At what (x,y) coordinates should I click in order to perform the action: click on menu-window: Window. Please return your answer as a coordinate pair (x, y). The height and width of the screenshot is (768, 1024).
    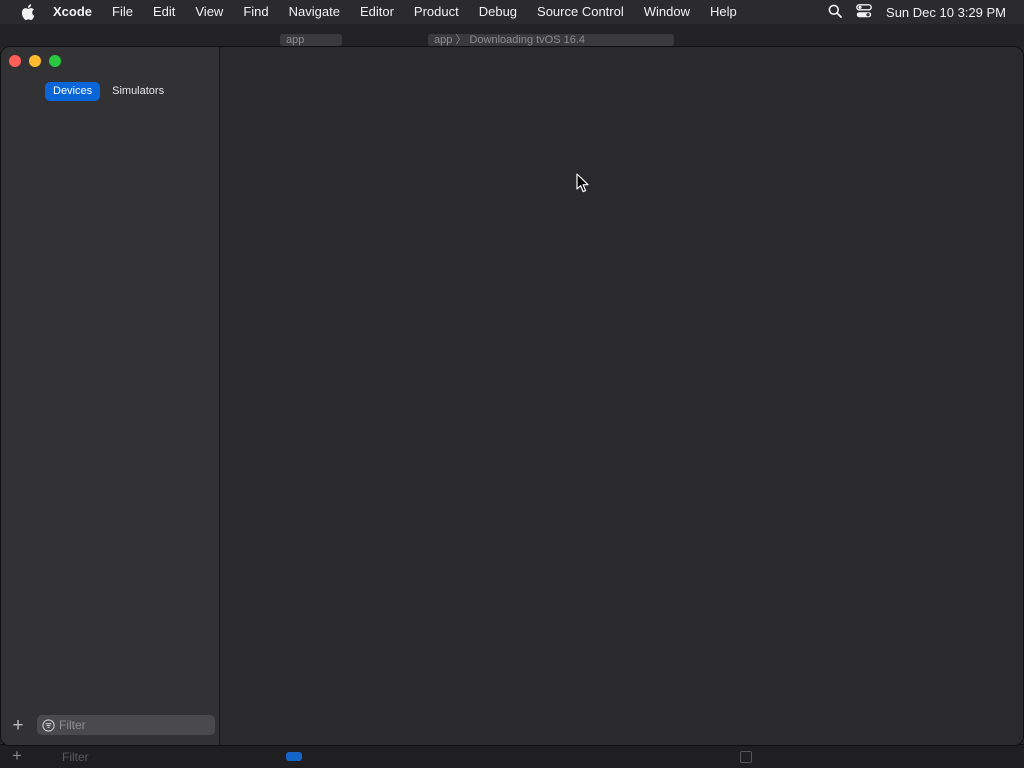
    Looking at the image, I should click on (666, 12).